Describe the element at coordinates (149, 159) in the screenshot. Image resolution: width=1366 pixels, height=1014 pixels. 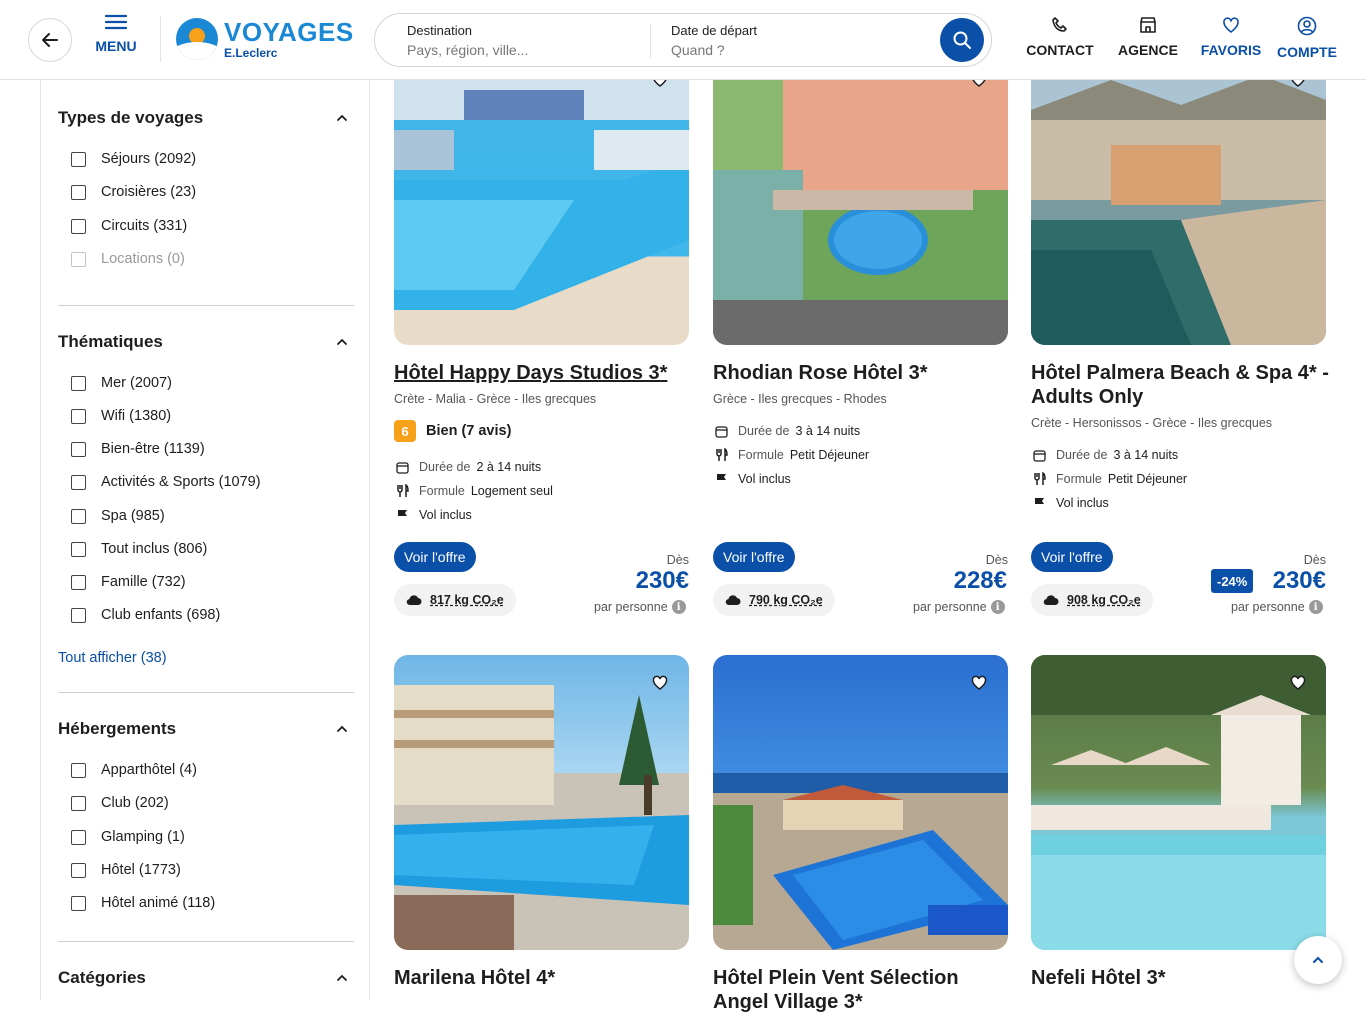
I see `filter-option-label: Séjours (2092)` at that location.